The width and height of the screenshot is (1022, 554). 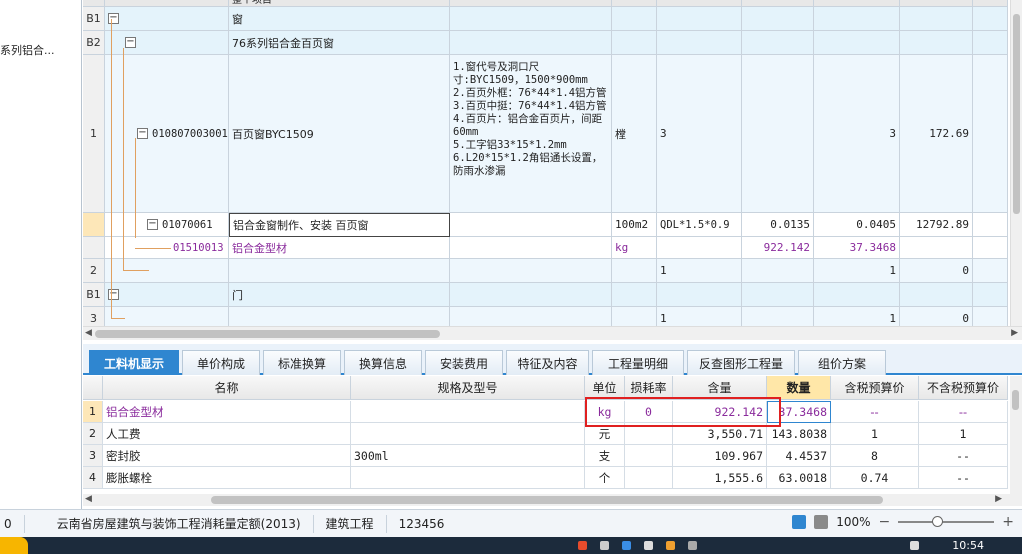 What do you see at coordinates (383, 362) in the screenshot?
I see `tab-conversion-info: 换算信息` at bounding box center [383, 362].